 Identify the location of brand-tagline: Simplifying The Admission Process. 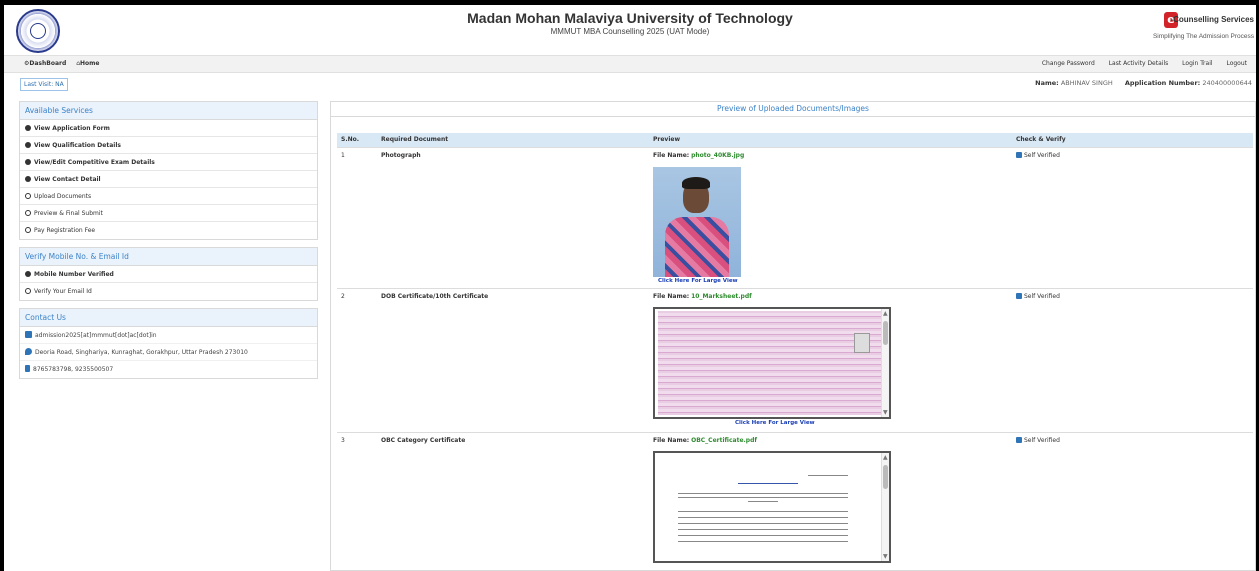
(1203, 36).